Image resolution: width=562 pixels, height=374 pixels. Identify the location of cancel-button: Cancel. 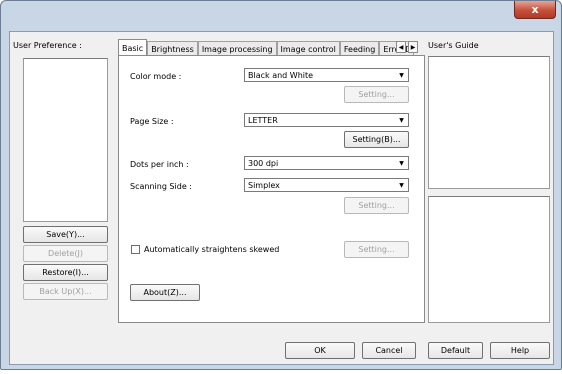
(389, 350).